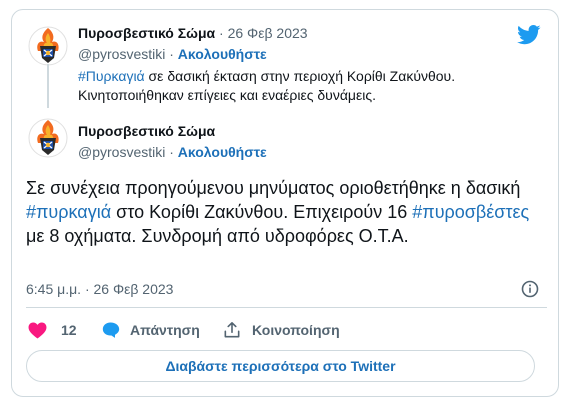  Describe the element at coordinates (68, 212) in the screenshot. I see `hashtag-link: #πυρκαγιά` at that location.